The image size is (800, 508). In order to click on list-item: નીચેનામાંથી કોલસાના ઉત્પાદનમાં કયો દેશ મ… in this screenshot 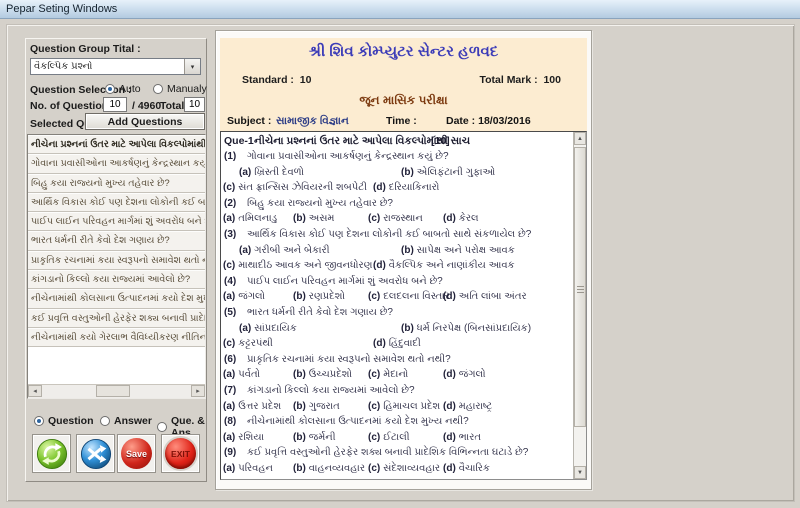, I will do `click(116, 299)`.